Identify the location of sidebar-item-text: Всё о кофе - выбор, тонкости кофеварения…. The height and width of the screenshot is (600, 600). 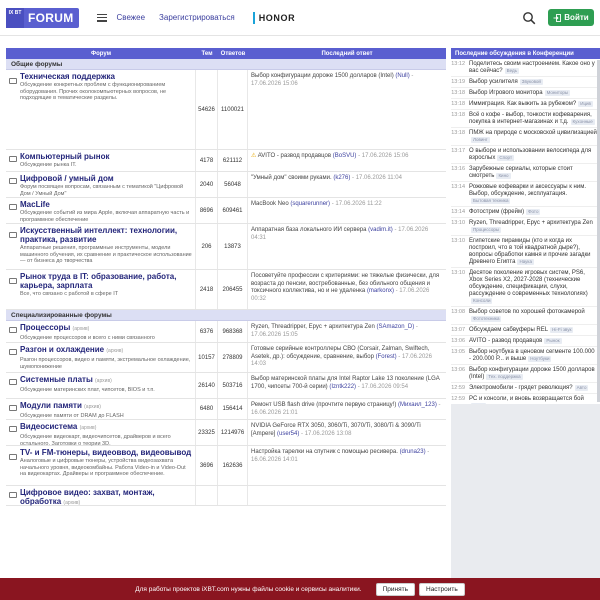
(533, 119).